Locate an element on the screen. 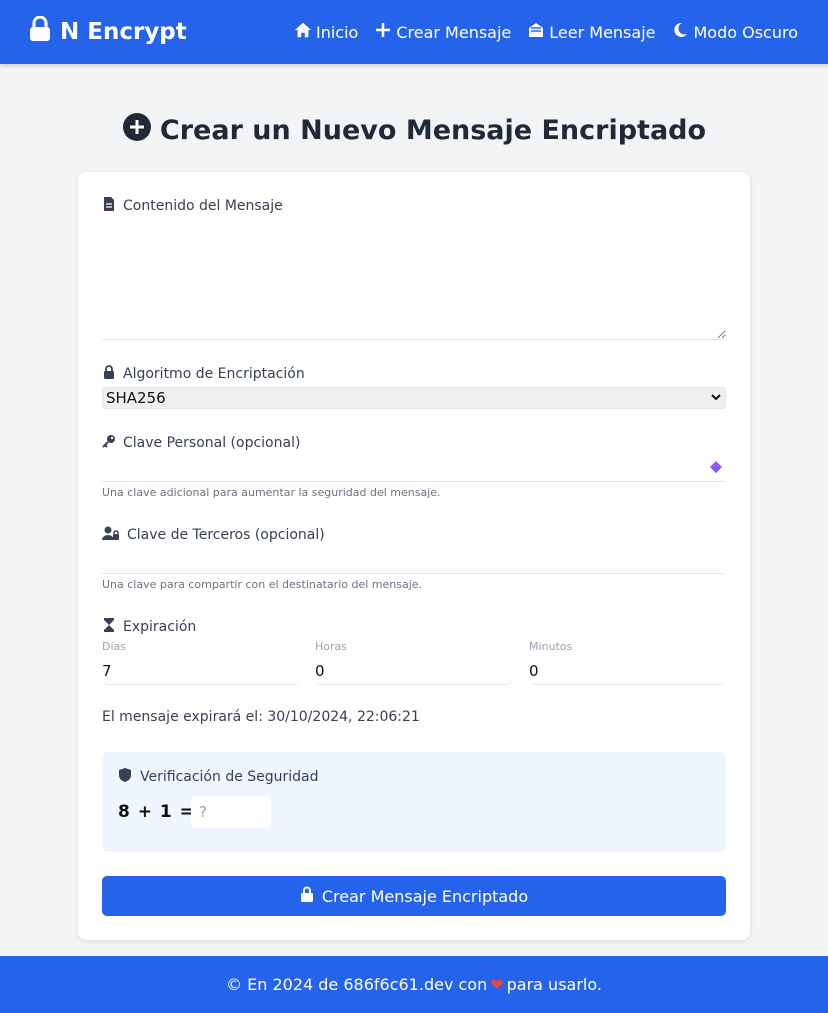 The width and height of the screenshot is (828, 1013). file-icon is located at coordinates (109, 206).